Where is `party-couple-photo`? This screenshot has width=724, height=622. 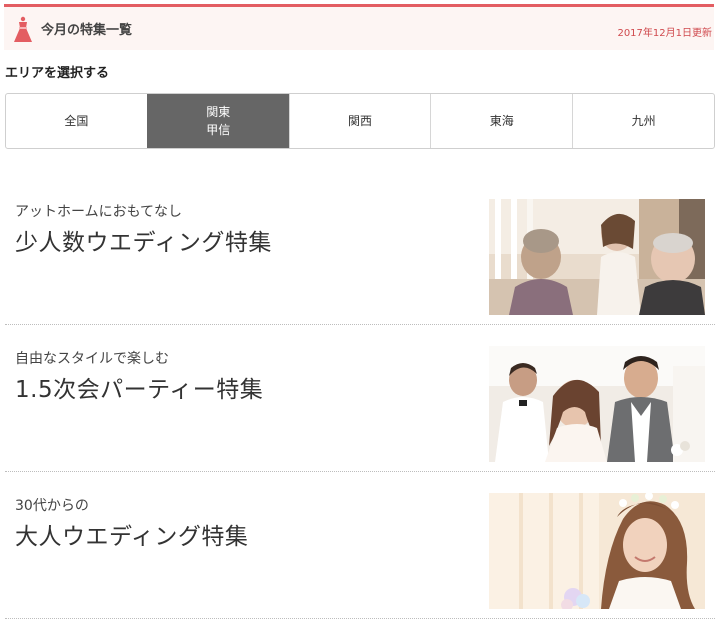 party-couple-photo is located at coordinates (597, 404).